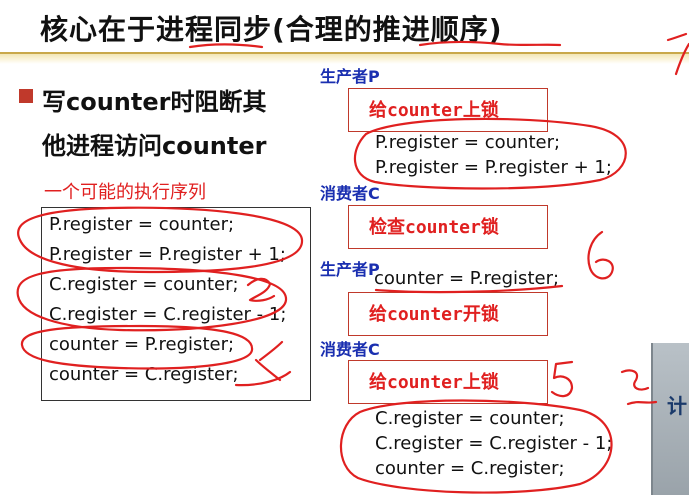 The width and height of the screenshot is (689, 495). What do you see at coordinates (261, 289) in the screenshot?
I see `sequence-scribble` at bounding box center [261, 289].